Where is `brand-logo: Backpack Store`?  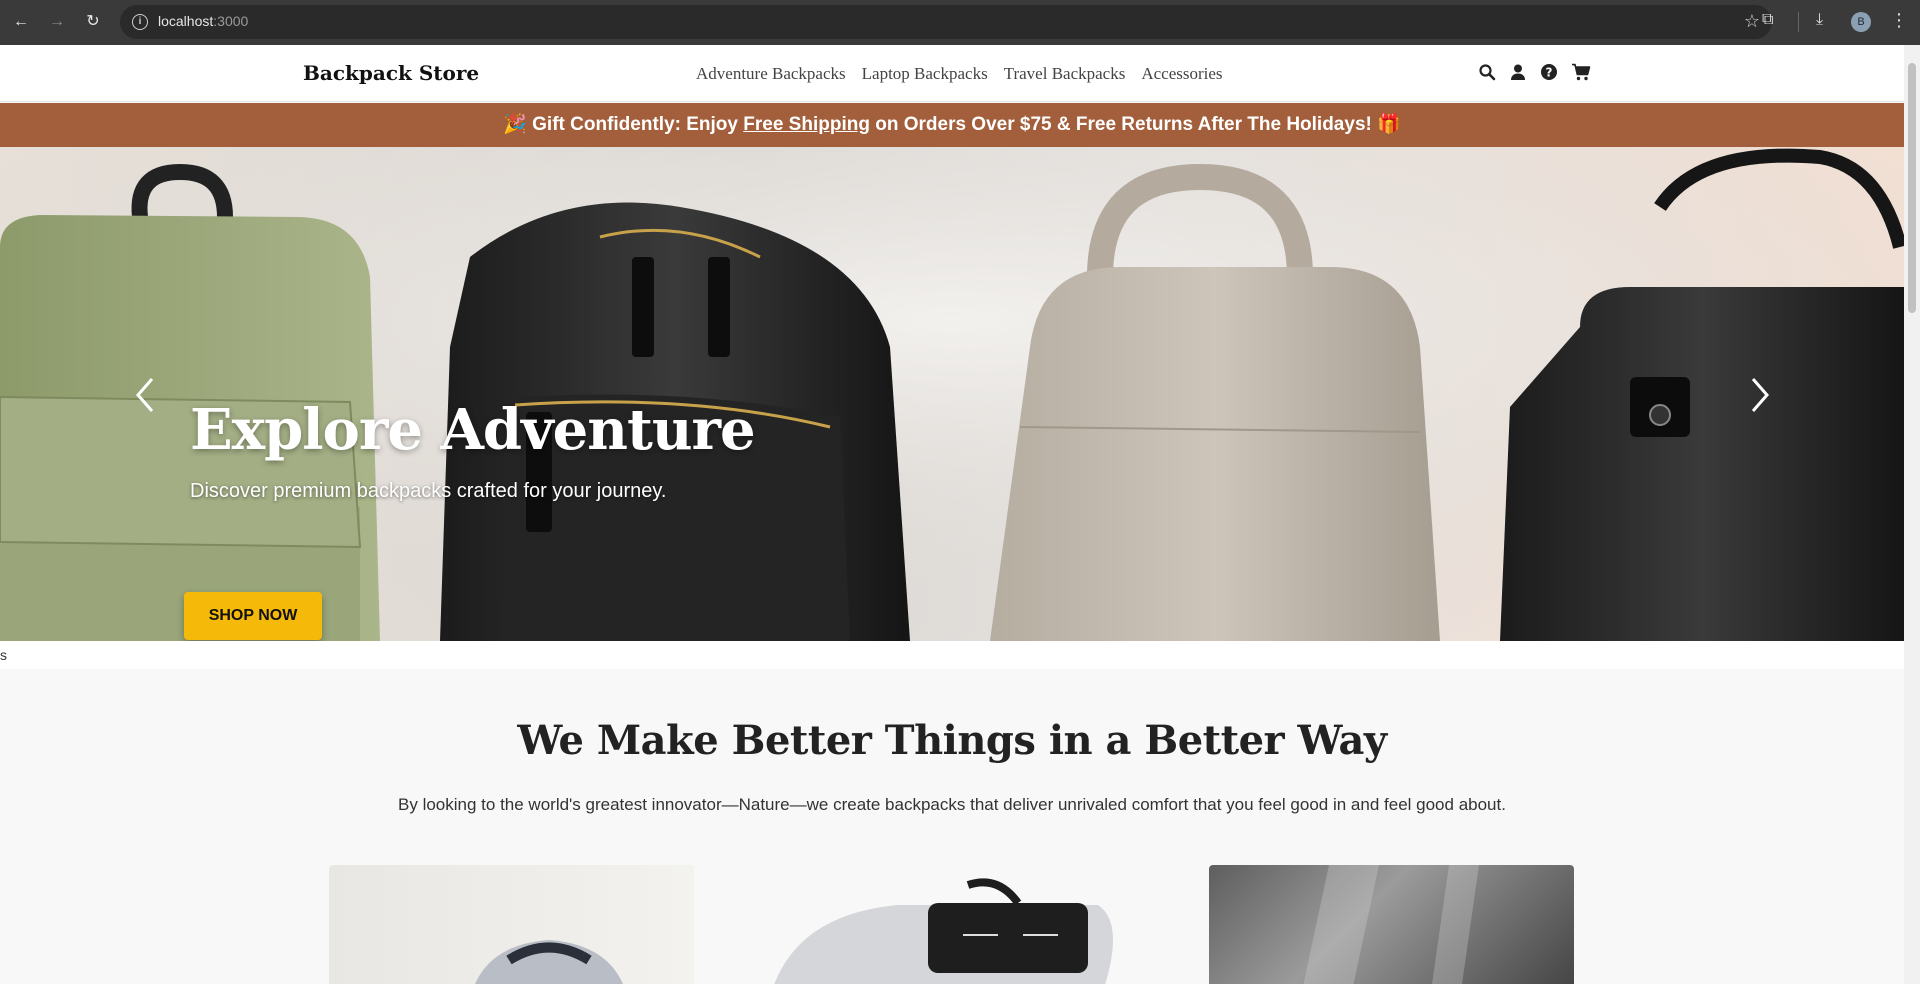
brand-logo: Backpack Store is located at coordinates (391, 73).